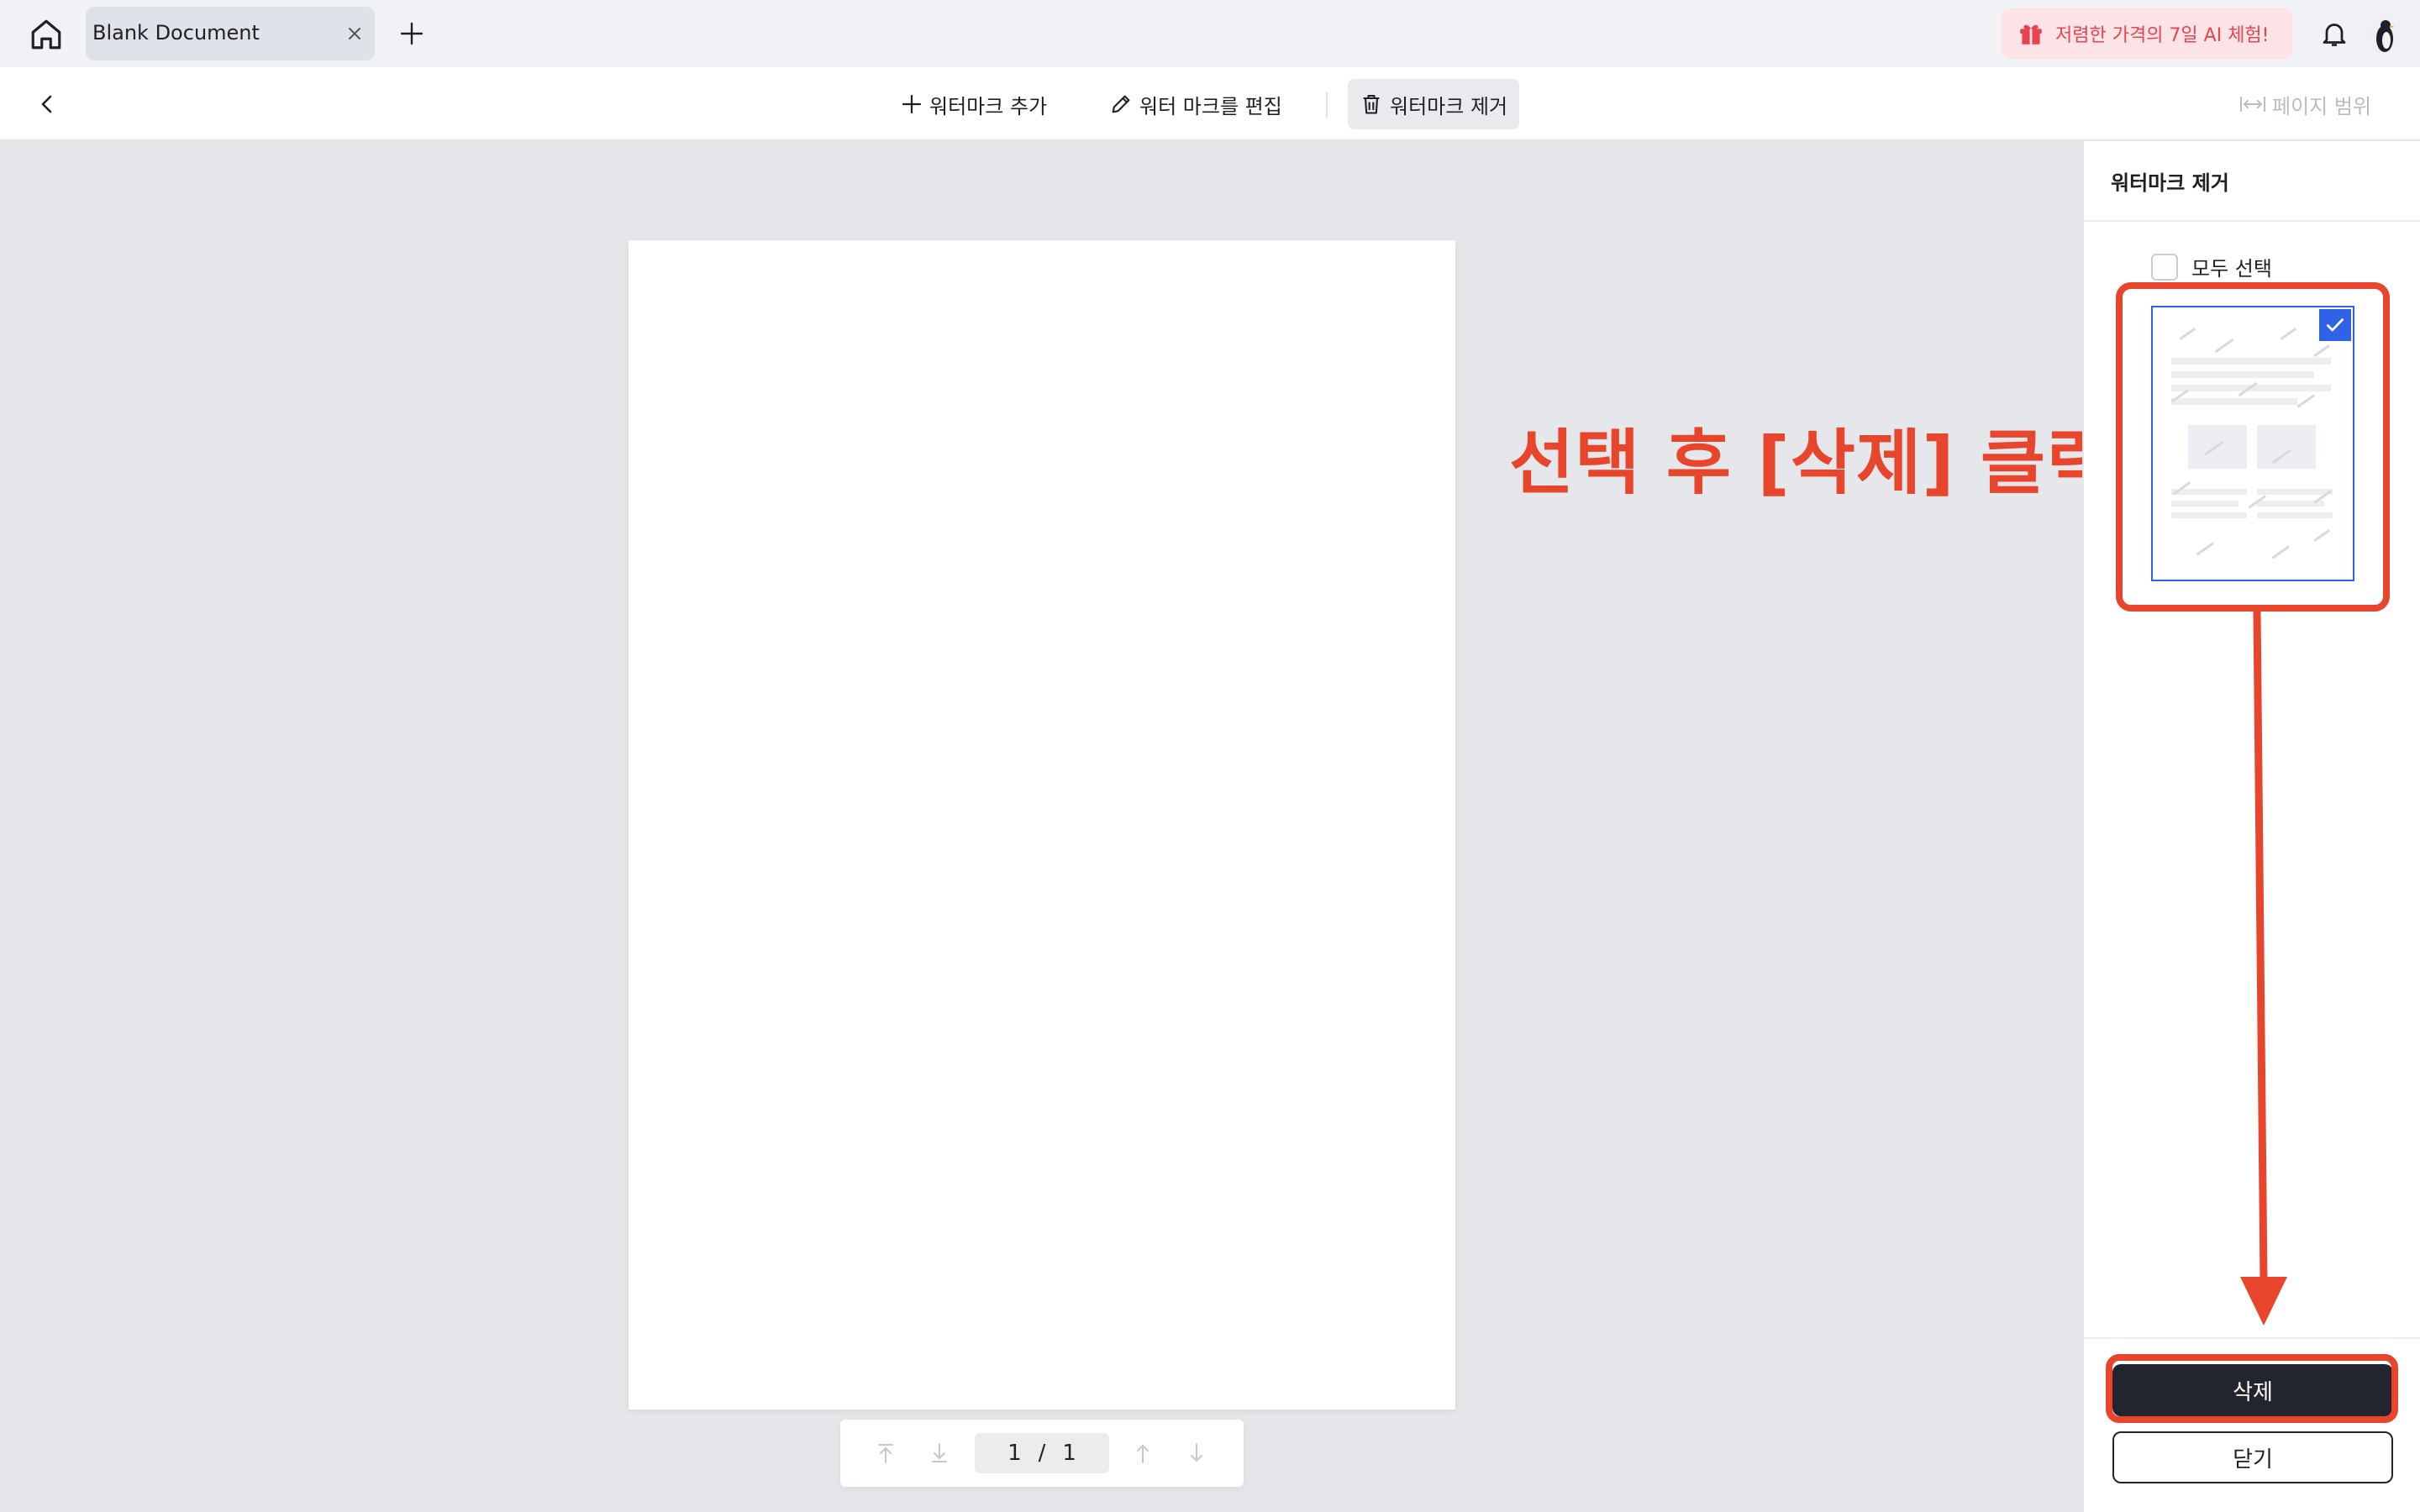 The width and height of the screenshot is (2420, 1512). I want to click on add-watermark-label: 워터마크 추가, so click(989, 106).